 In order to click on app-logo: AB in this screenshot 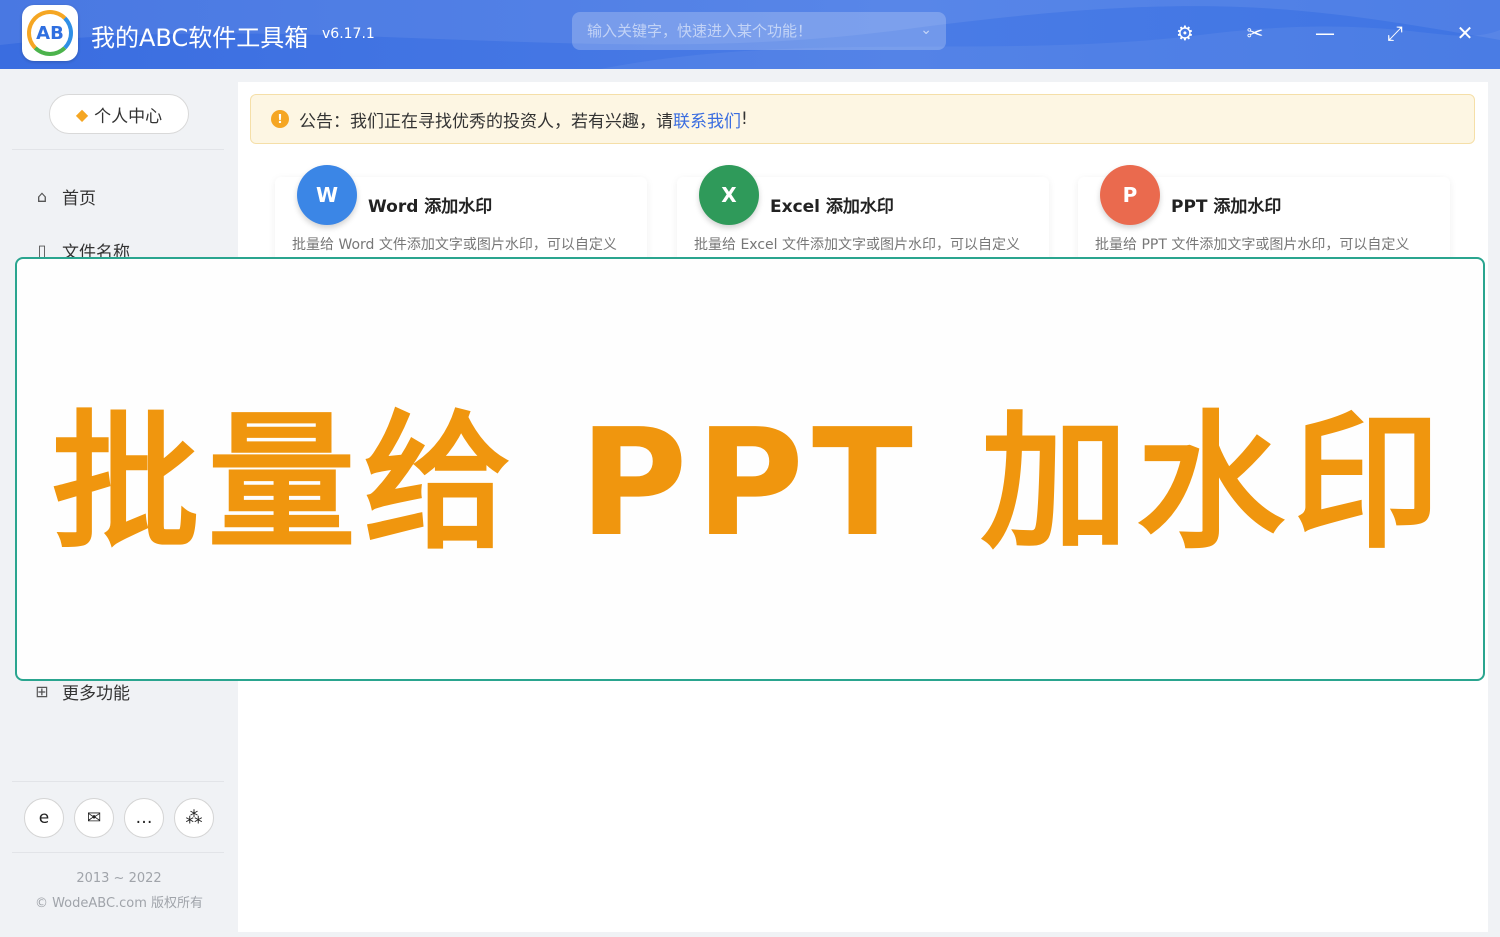, I will do `click(50, 33)`.